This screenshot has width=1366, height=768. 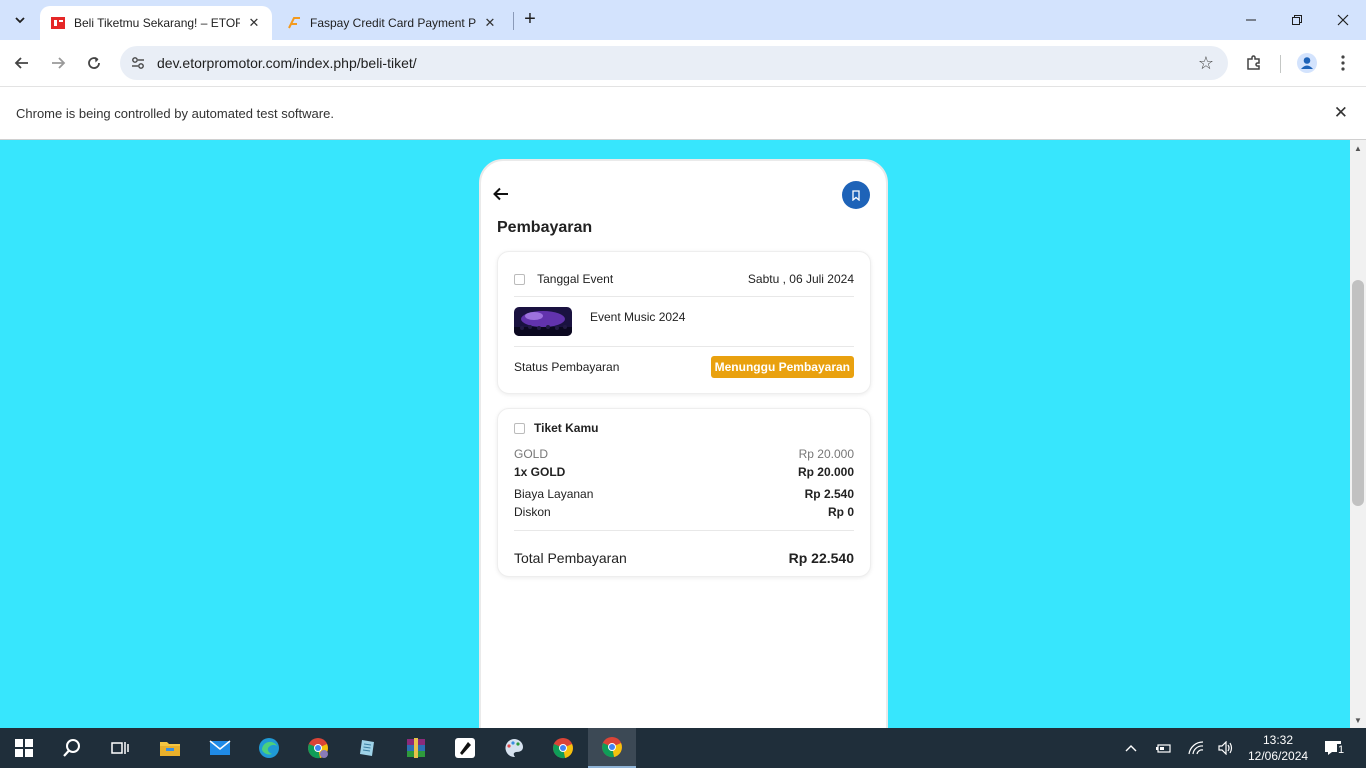 I want to click on chrome-profile-app, so click(x=318, y=748).